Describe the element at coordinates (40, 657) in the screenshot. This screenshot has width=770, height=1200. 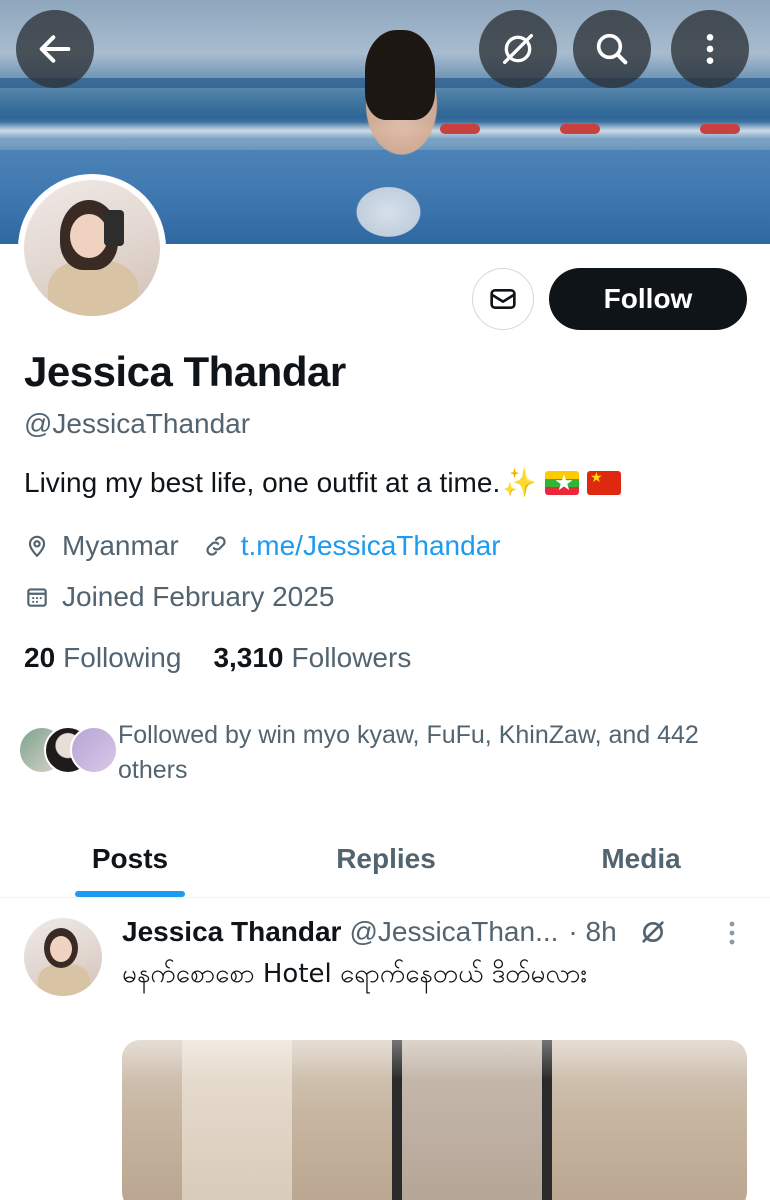
I see `following-count: 20` at that location.